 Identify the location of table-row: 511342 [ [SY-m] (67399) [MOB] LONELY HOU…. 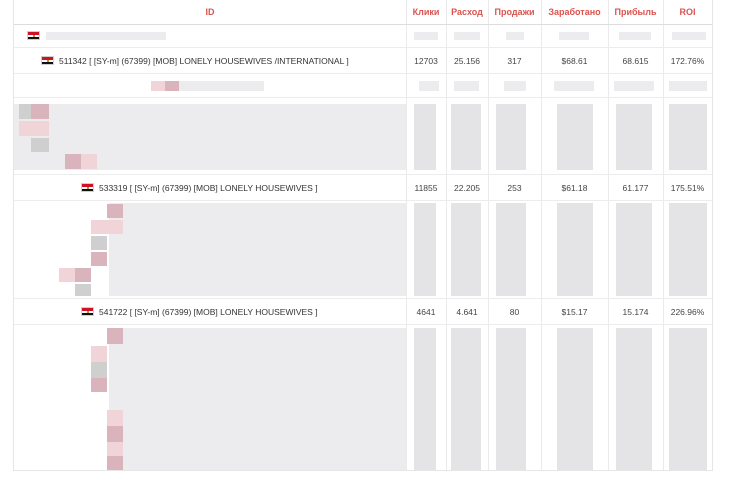
(363, 61).